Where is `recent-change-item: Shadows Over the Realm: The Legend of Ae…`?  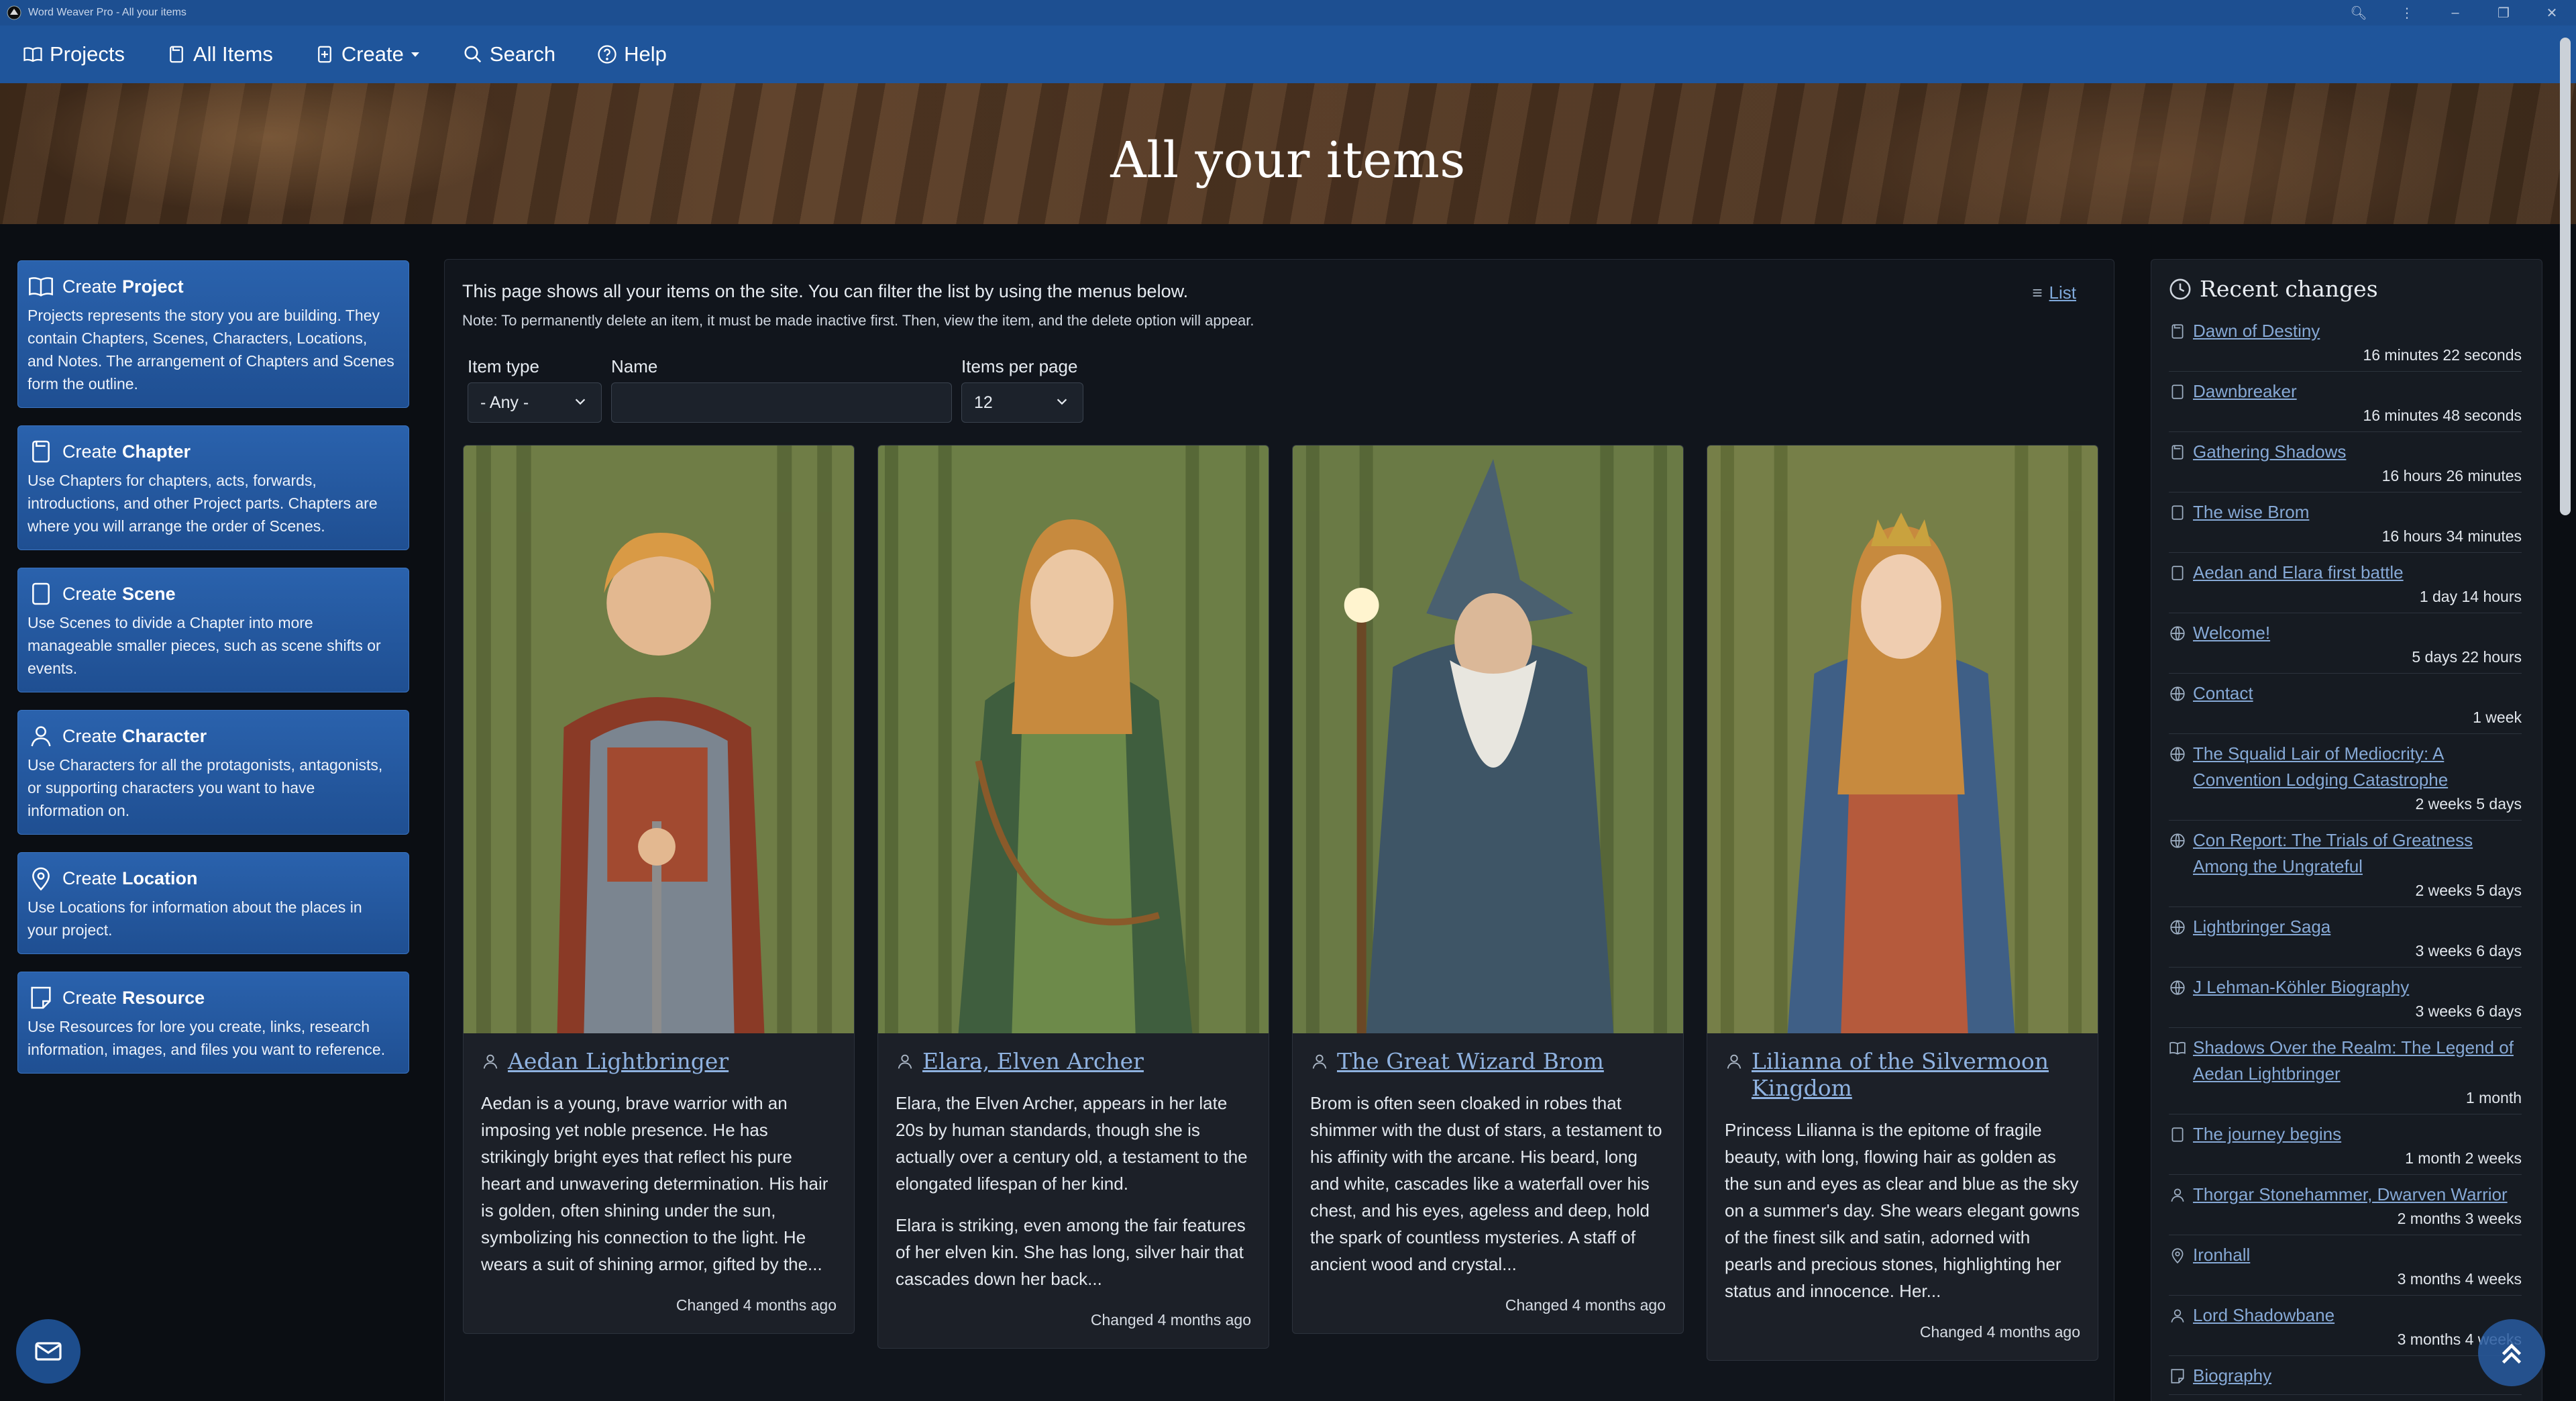 recent-change-item: Shadows Over the Realm: The Legend of Ae… is located at coordinates (2345, 1071).